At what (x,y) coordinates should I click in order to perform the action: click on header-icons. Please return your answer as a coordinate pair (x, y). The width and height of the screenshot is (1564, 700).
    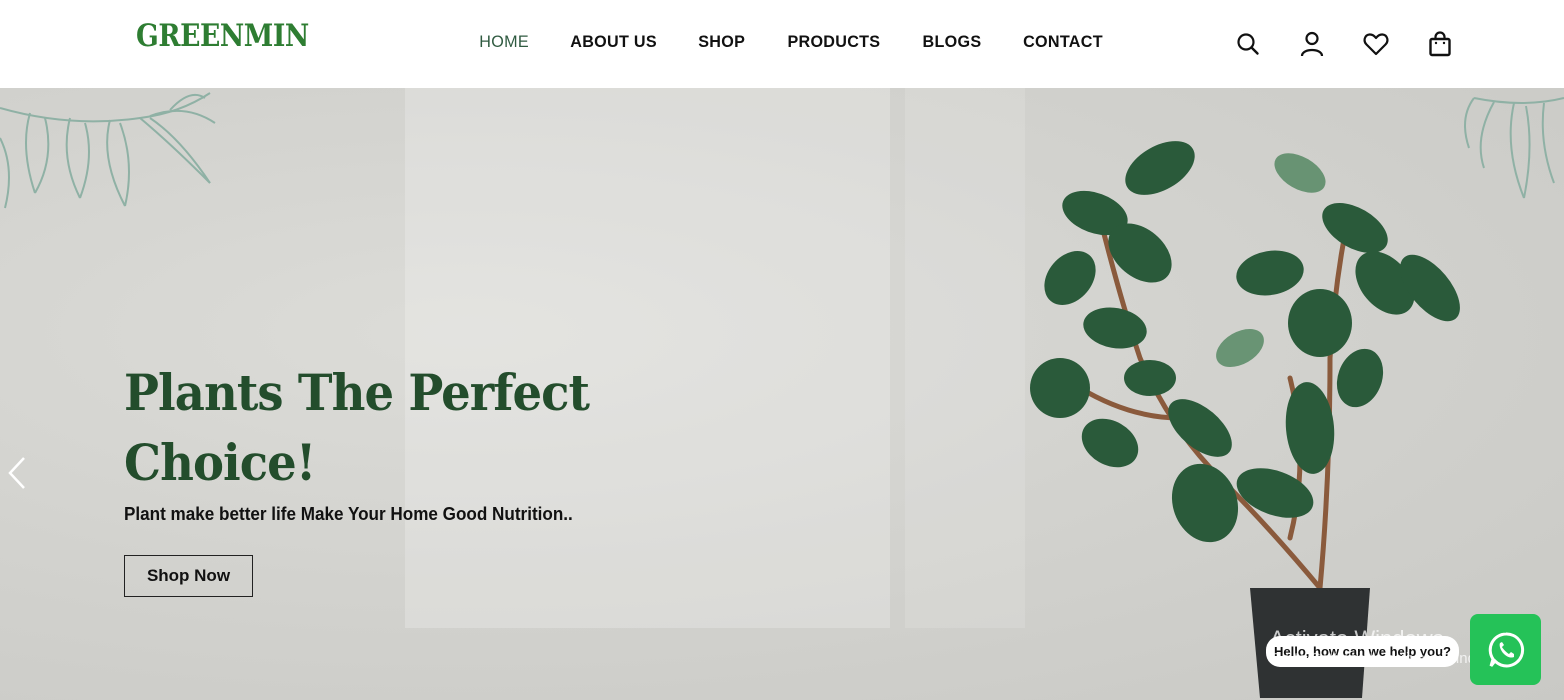
    Looking at the image, I should click on (1362, 44).